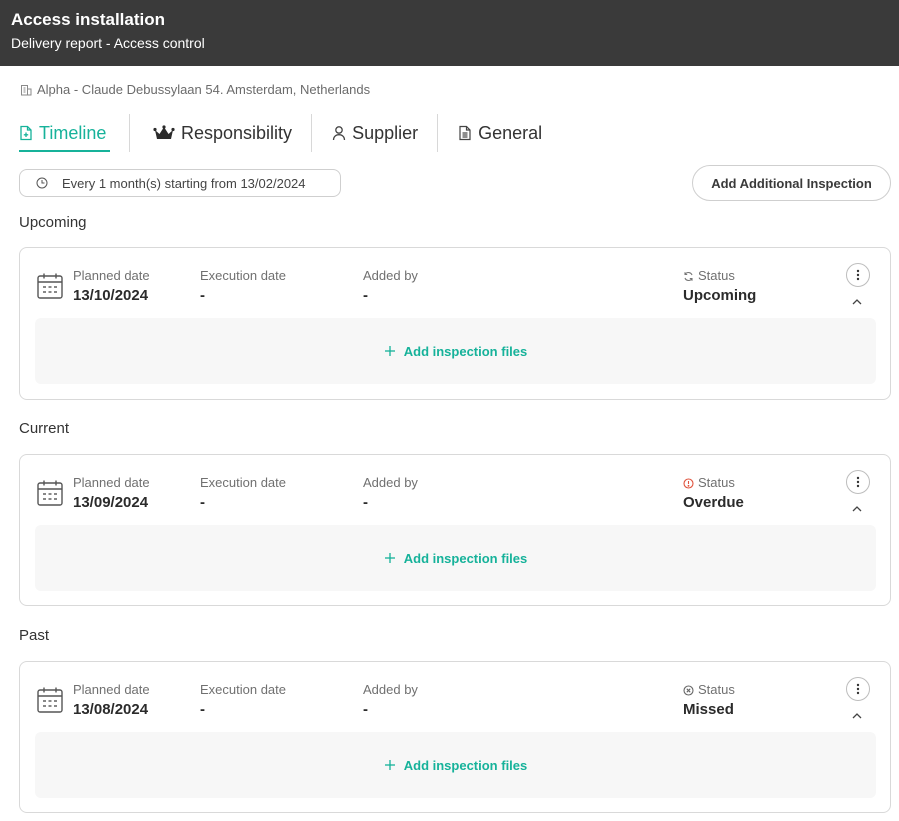 The height and width of the screenshot is (821, 899). What do you see at coordinates (339, 133) in the screenshot?
I see `person-icon` at bounding box center [339, 133].